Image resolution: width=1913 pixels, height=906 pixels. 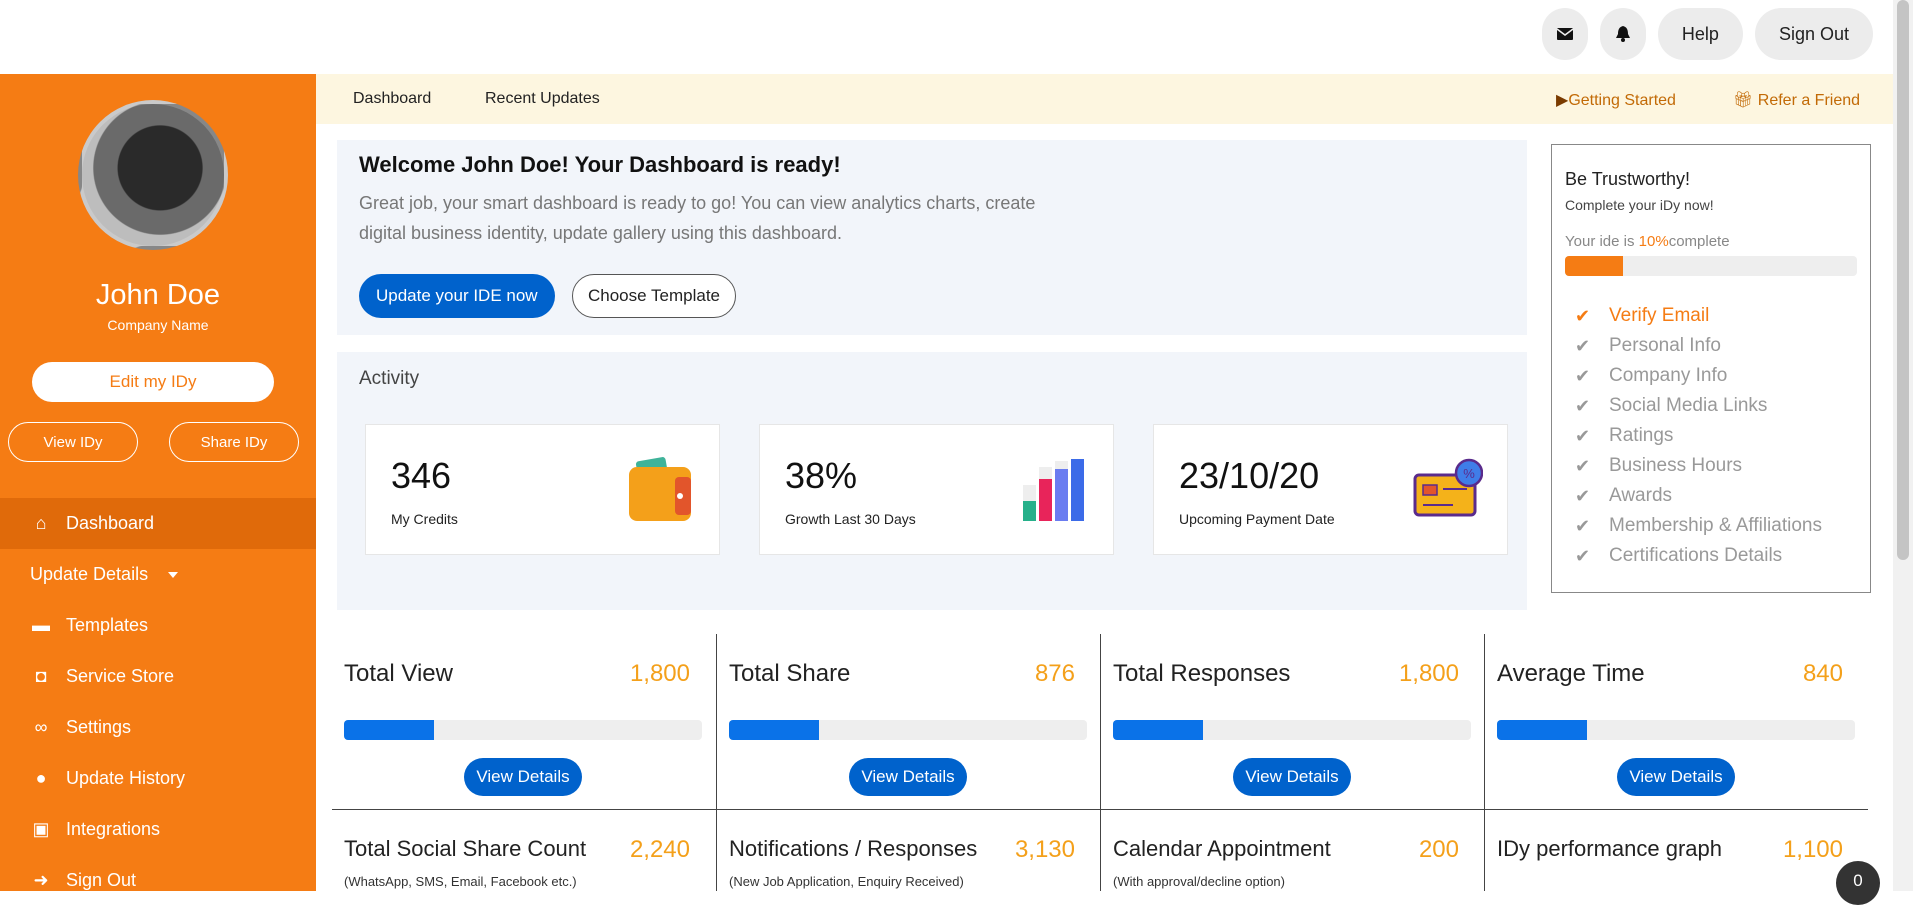 I want to click on checklist-item: ✔ Membership & Affiliations, so click(x=1698, y=526).